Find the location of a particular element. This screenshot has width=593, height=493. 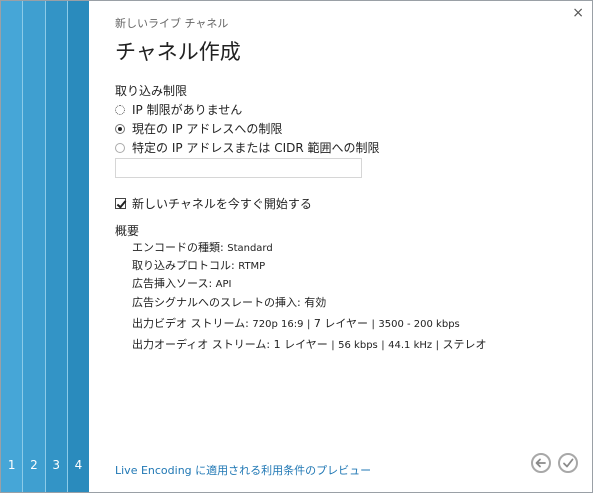

summary-value: 有効 is located at coordinates (315, 302).